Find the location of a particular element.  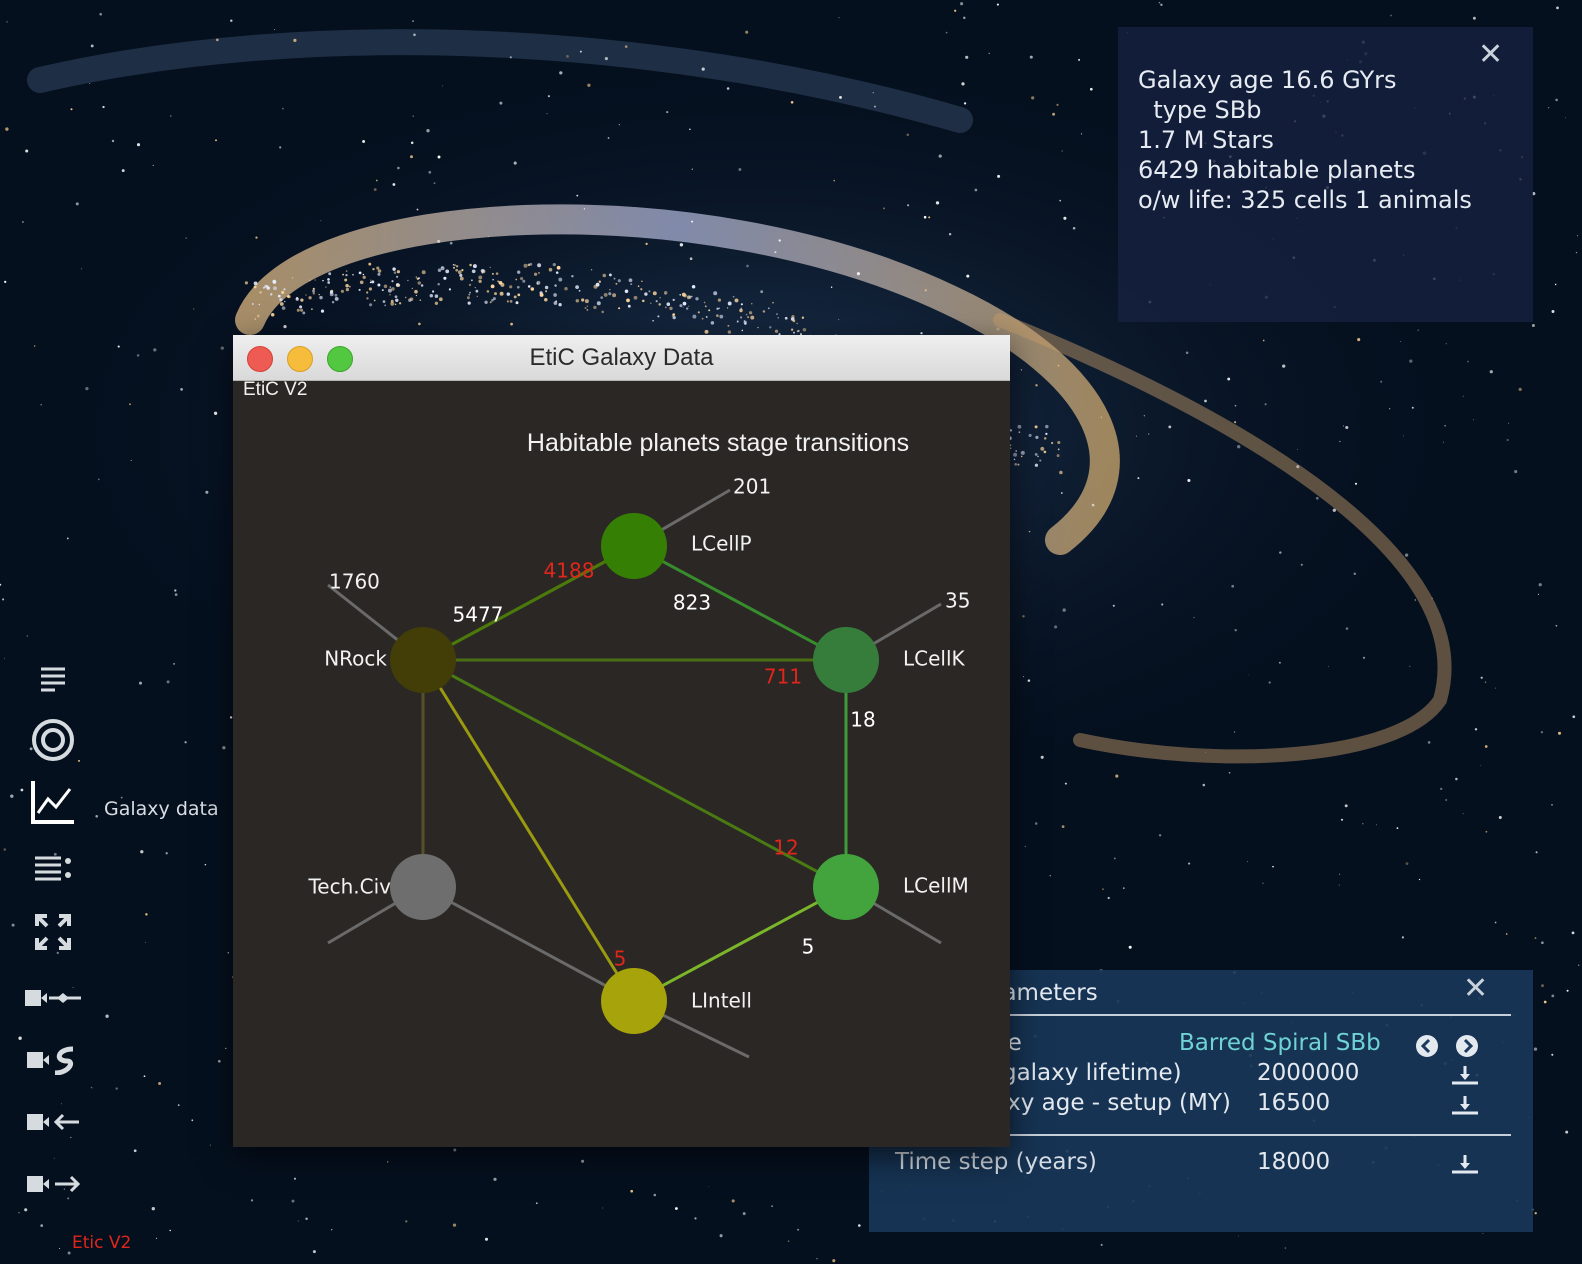

window-title: EtiC Galaxy Data is located at coordinates (621, 357).